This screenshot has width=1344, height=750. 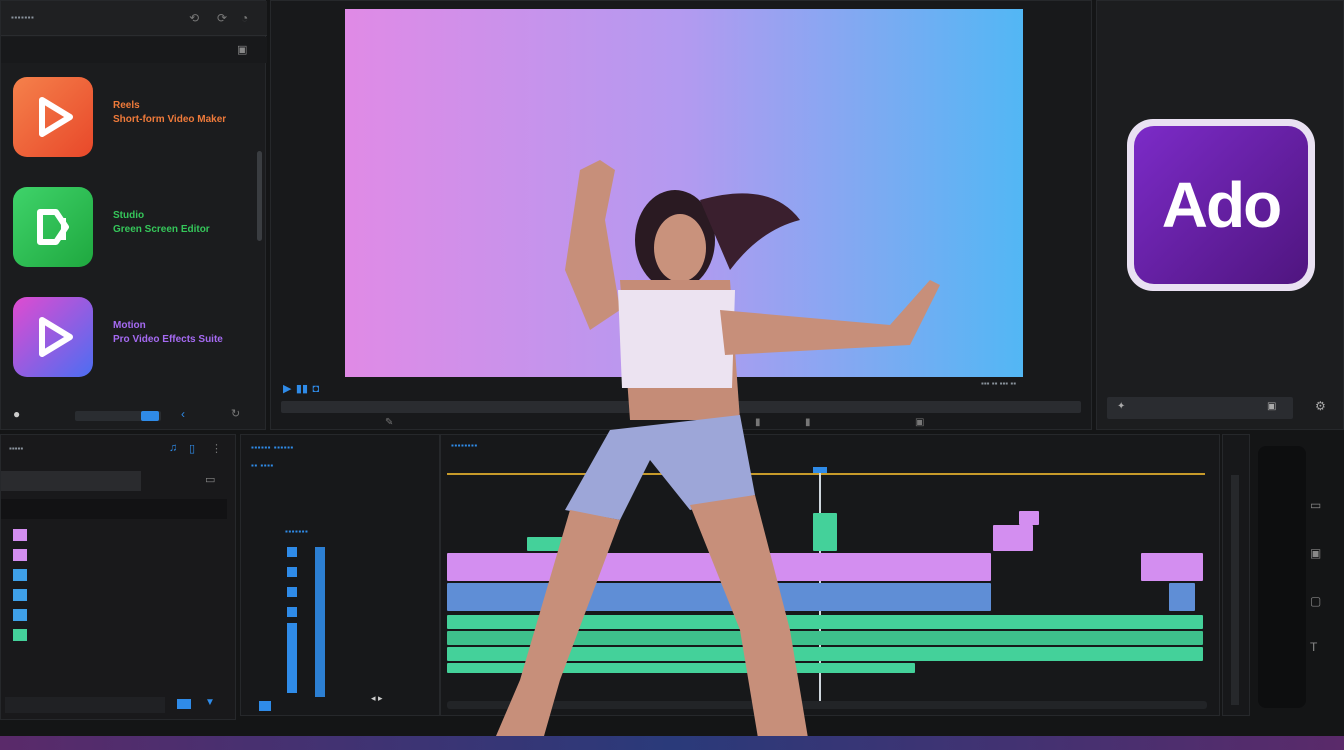 I want to click on image-tool-icon: ▢, so click(x=1315, y=601).